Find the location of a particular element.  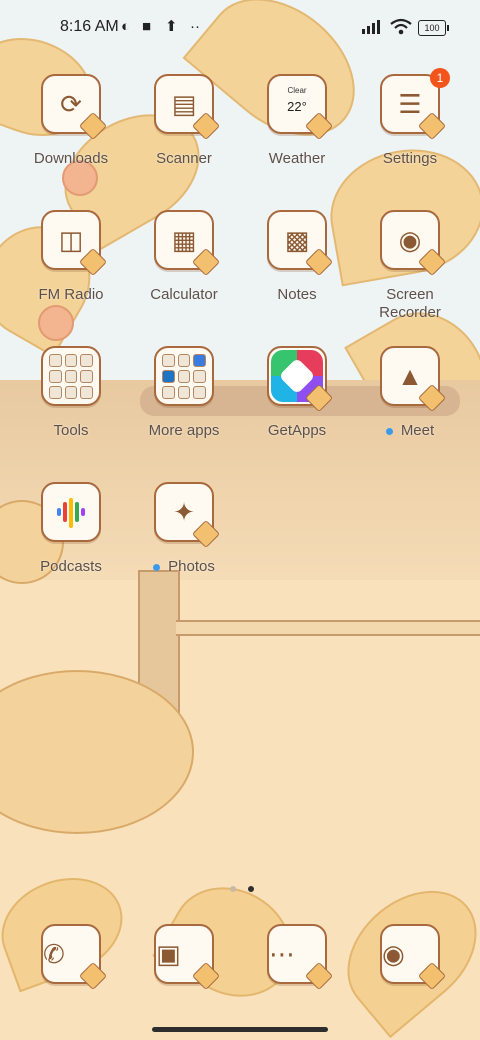

folder-more-apps: More apps is located at coordinates (184, 405).